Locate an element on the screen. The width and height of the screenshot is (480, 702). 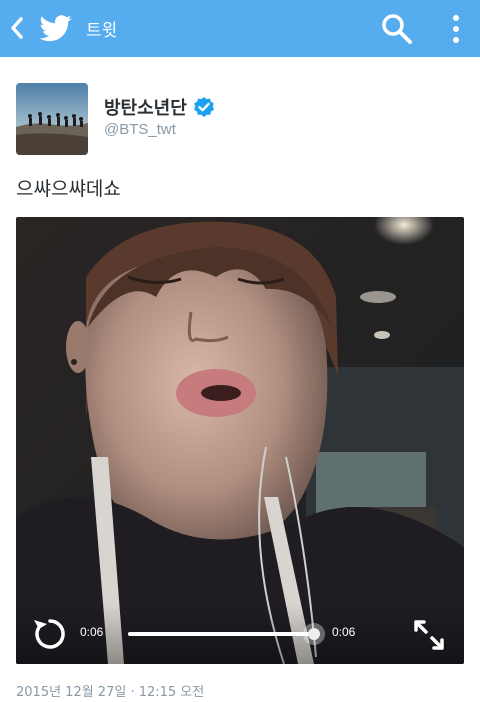
page-title: 트윗 is located at coordinates (102, 31).